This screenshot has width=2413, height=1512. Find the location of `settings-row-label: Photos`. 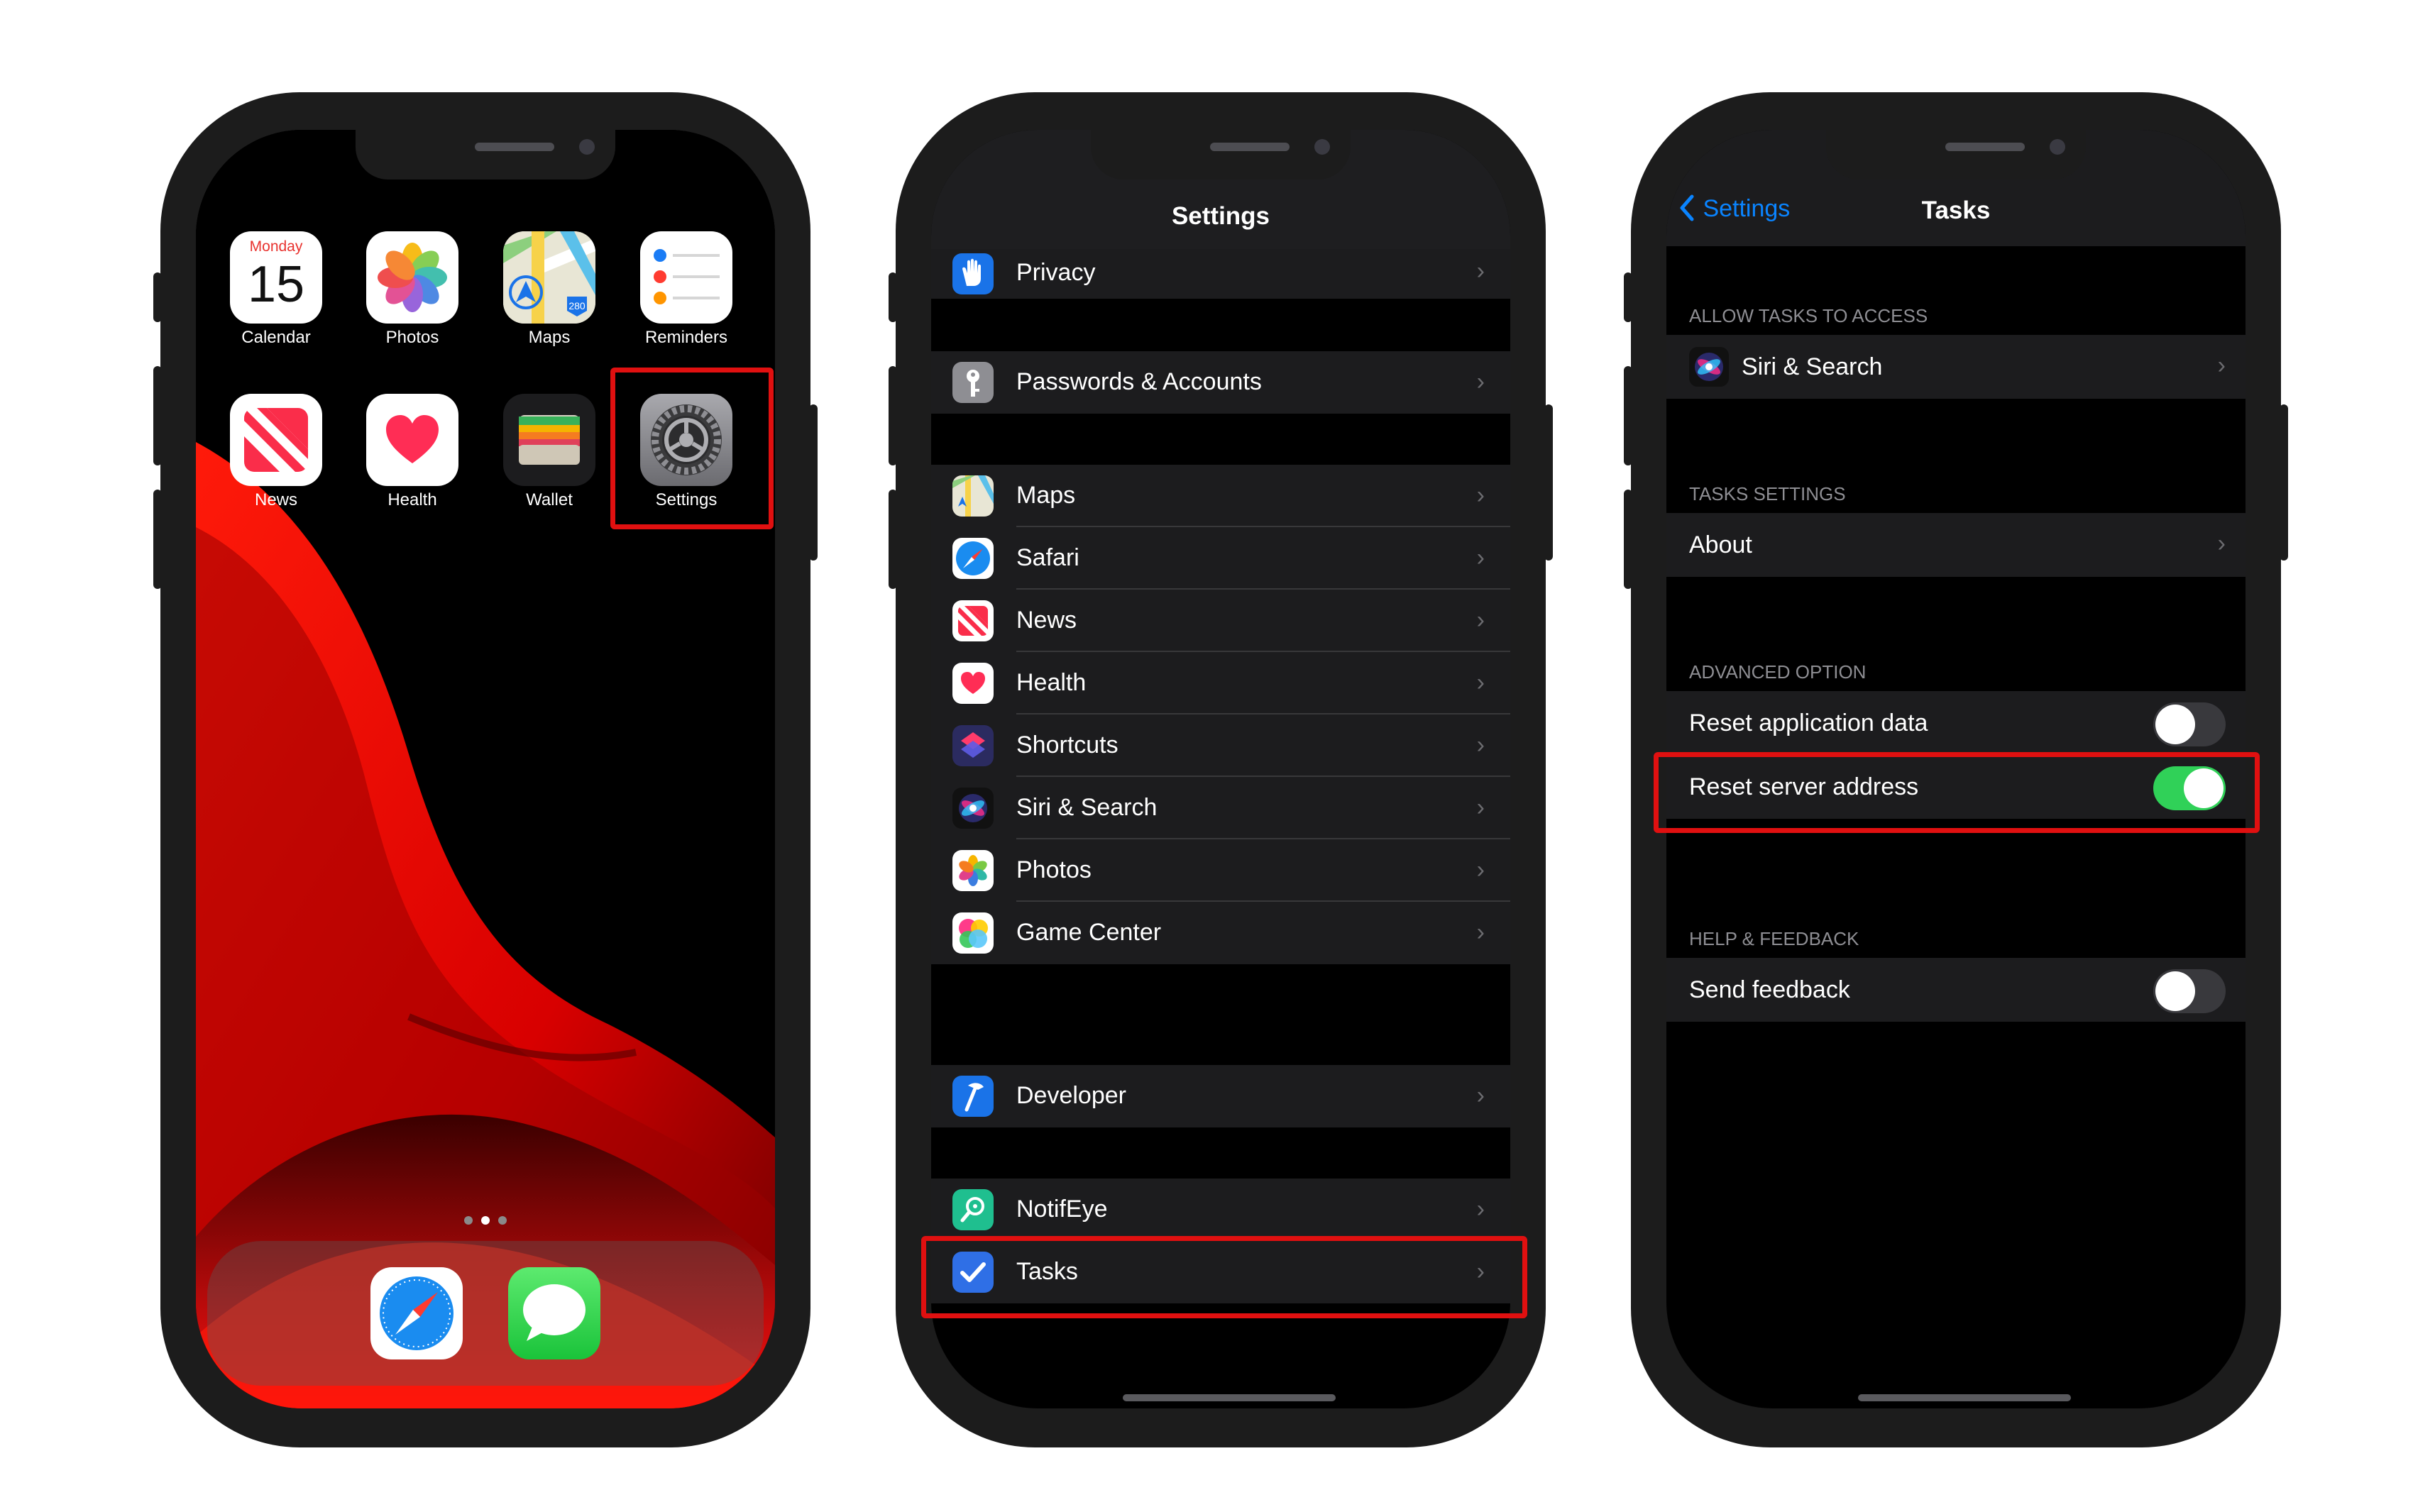

settings-row-label: Photos is located at coordinates (1054, 870).